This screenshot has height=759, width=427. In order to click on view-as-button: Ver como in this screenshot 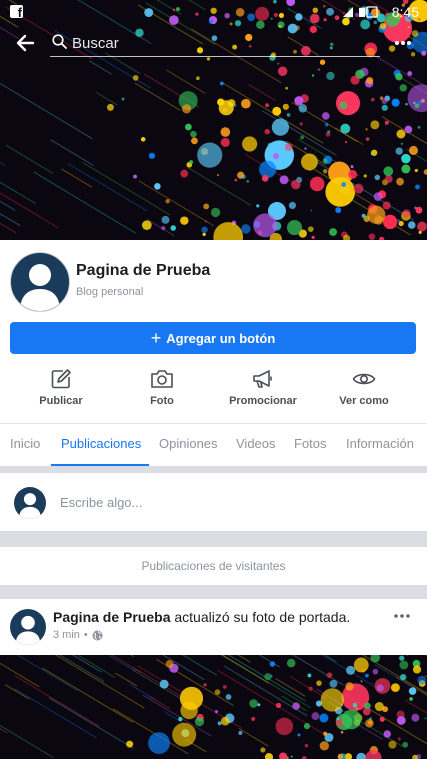, I will do `click(364, 387)`.